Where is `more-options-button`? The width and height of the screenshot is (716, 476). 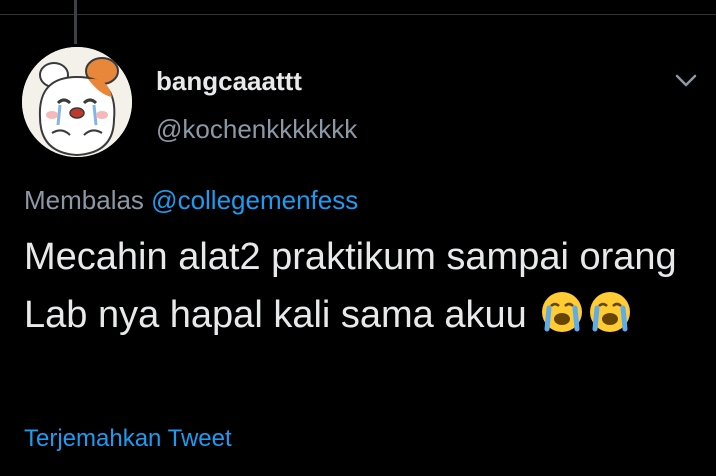 more-options-button is located at coordinates (686, 80).